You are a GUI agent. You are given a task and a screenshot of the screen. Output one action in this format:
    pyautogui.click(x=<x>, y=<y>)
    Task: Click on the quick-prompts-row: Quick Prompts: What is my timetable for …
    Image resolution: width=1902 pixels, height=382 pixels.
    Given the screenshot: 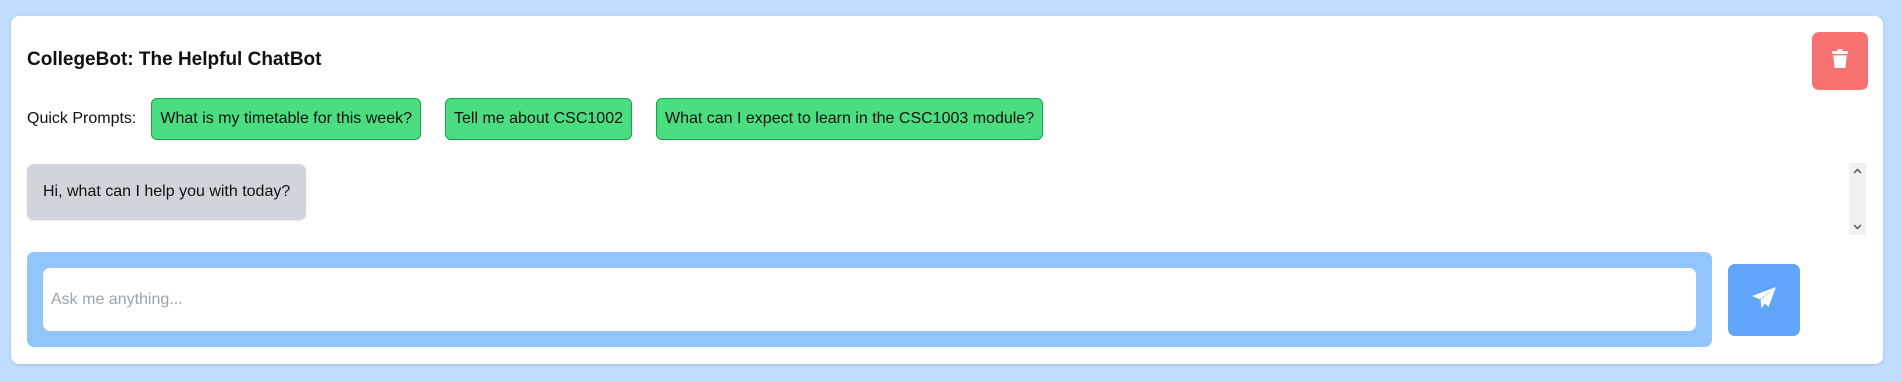 What is the action you would take?
    pyautogui.click(x=547, y=119)
    